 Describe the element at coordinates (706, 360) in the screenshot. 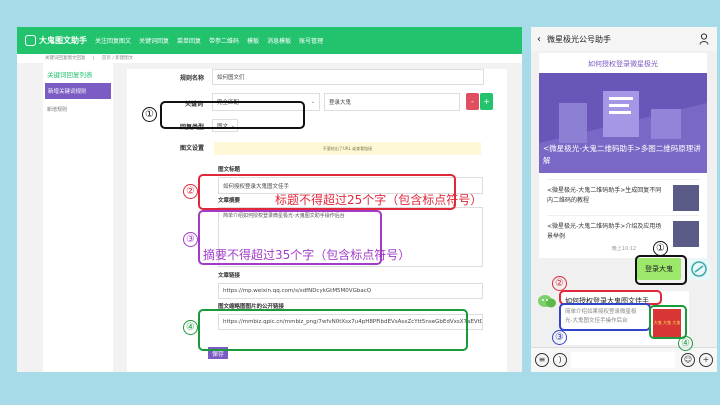

I see `plus-icon: +` at that location.